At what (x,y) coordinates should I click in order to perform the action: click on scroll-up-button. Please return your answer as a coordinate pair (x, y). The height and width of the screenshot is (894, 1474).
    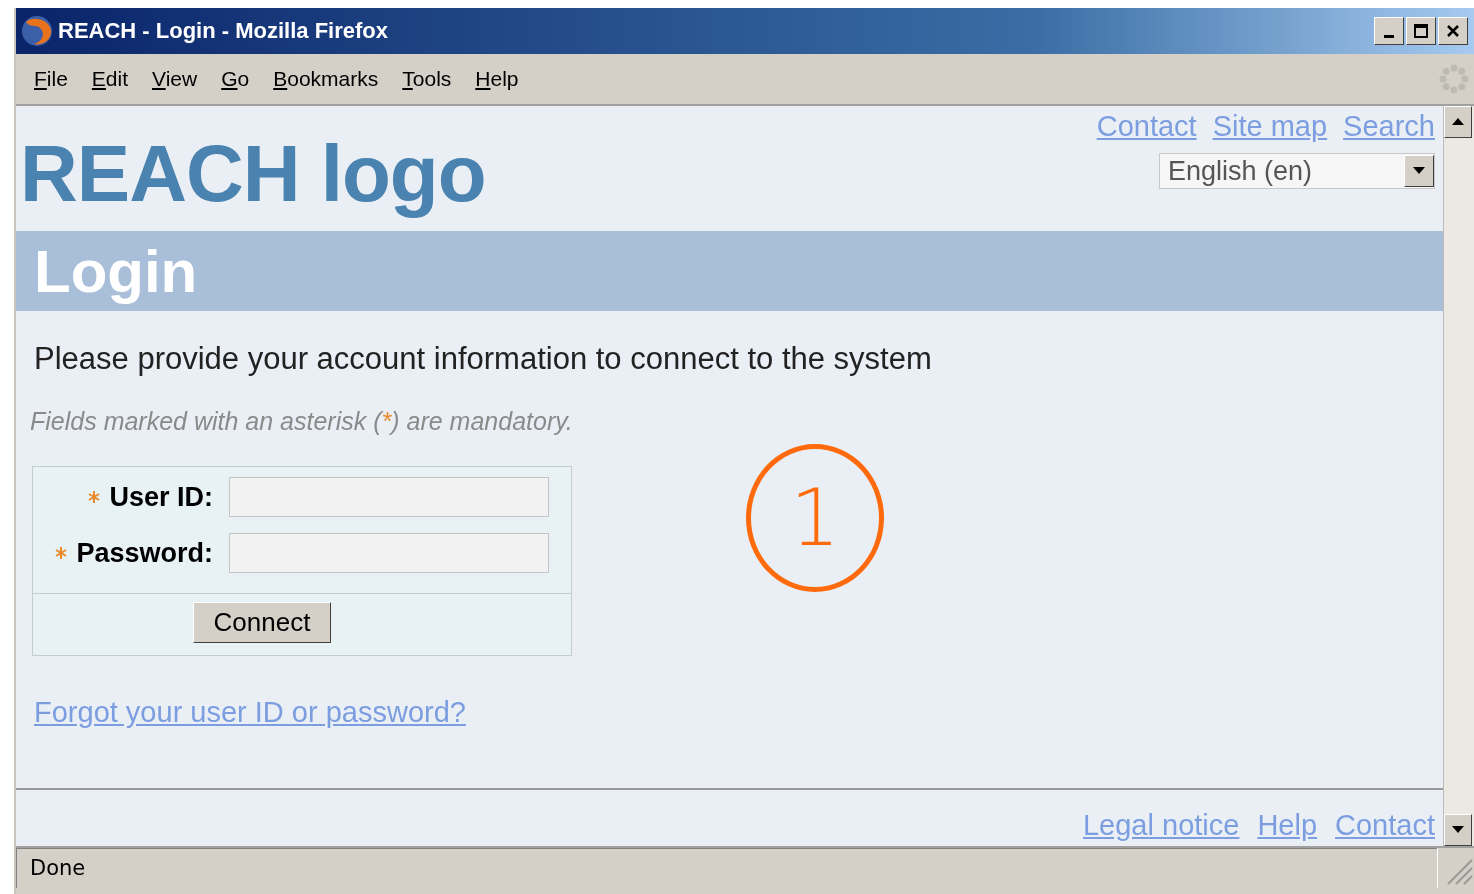
    Looking at the image, I should click on (1458, 122).